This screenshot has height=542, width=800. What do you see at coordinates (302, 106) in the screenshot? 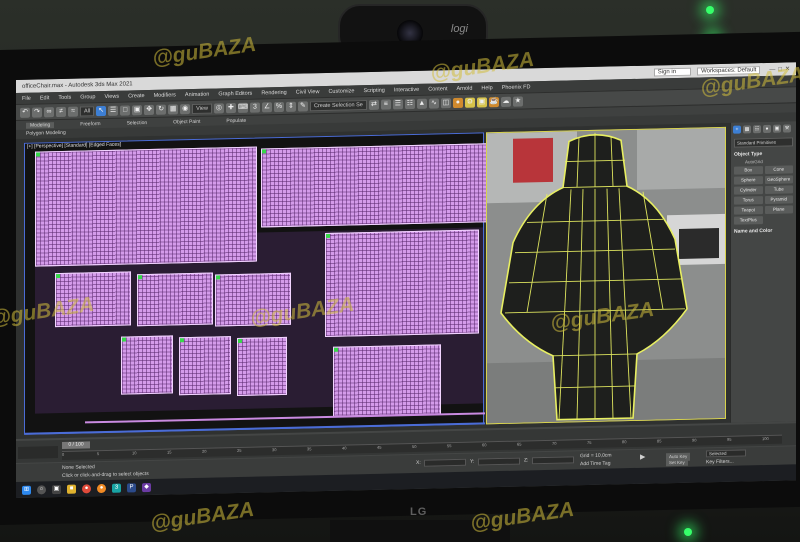
I see `edit-named-selection-icon: ✎` at bounding box center [302, 106].